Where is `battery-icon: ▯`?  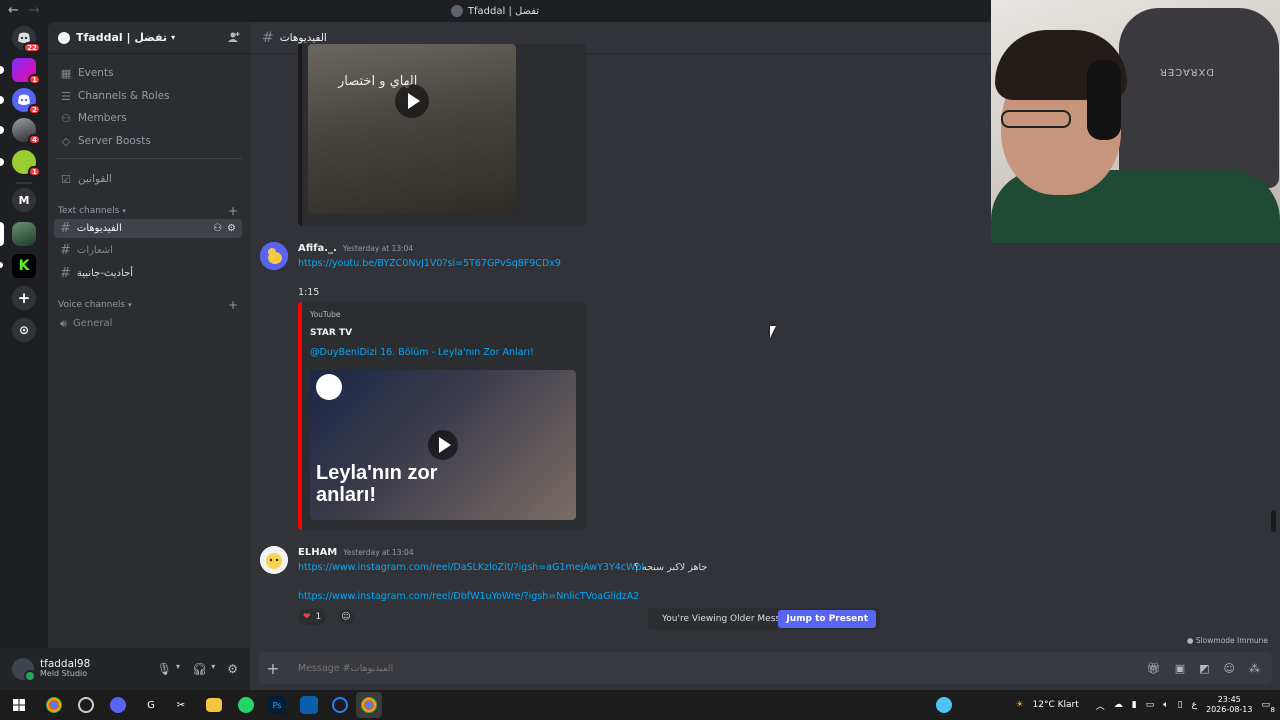
battery-icon: ▯ is located at coordinates (1180, 705).